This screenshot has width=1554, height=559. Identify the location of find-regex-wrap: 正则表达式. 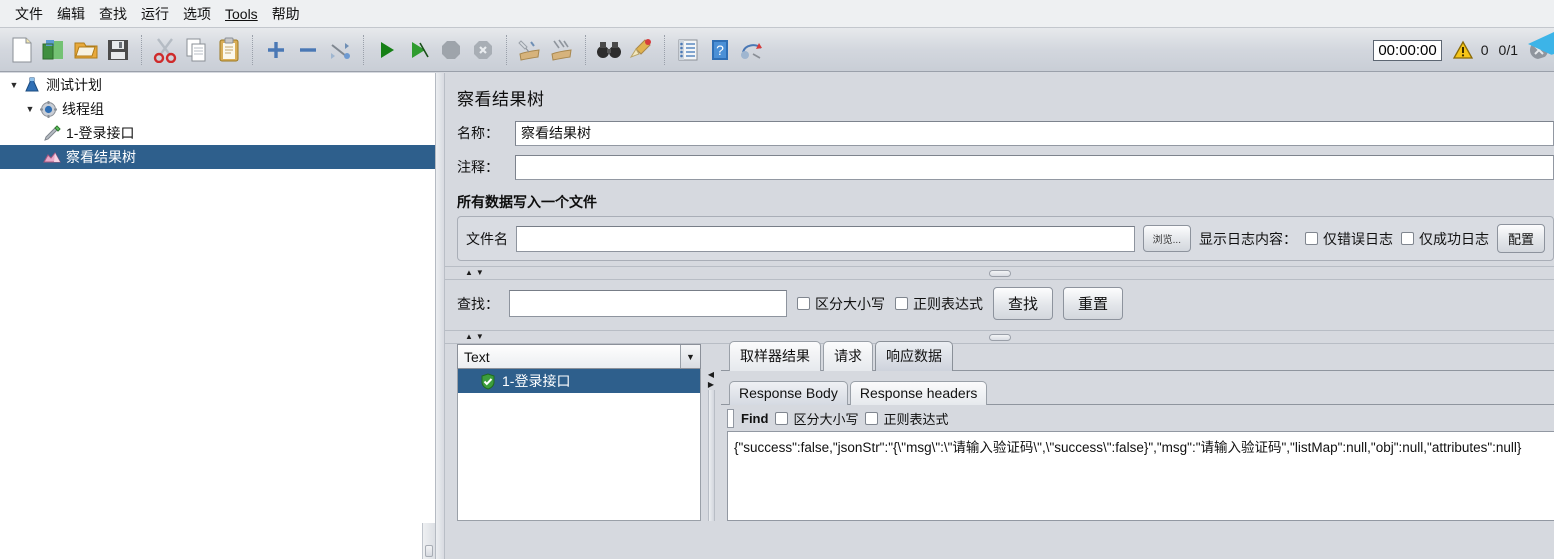
(906, 418).